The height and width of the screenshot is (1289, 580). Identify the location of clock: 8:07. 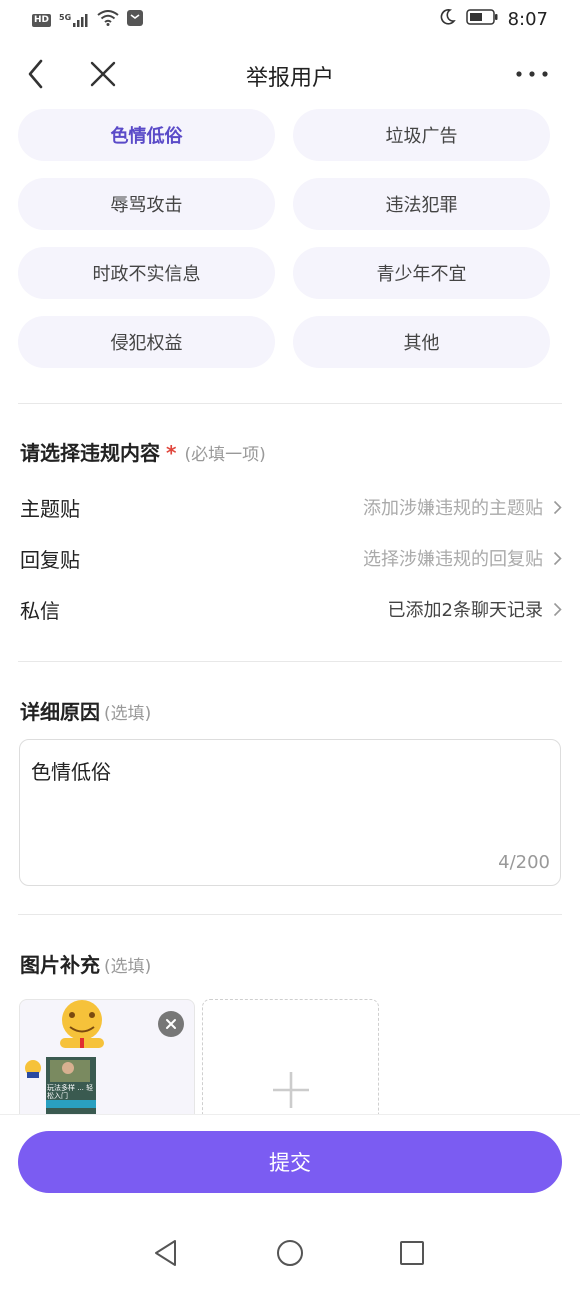
(527, 19).